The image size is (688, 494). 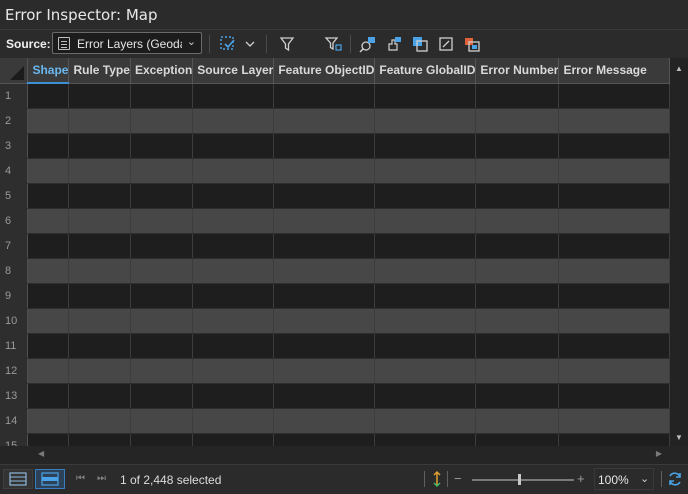 What do you see at coordinates (41, 453) in the screenshot?
I see `scroll-left-icon: ◀` at bounding box center [41, 453].